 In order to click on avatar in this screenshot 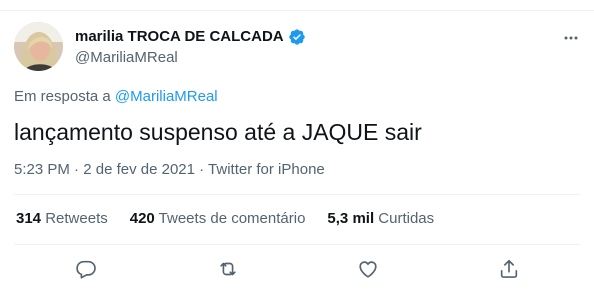, I will do `click(38, 46)`.